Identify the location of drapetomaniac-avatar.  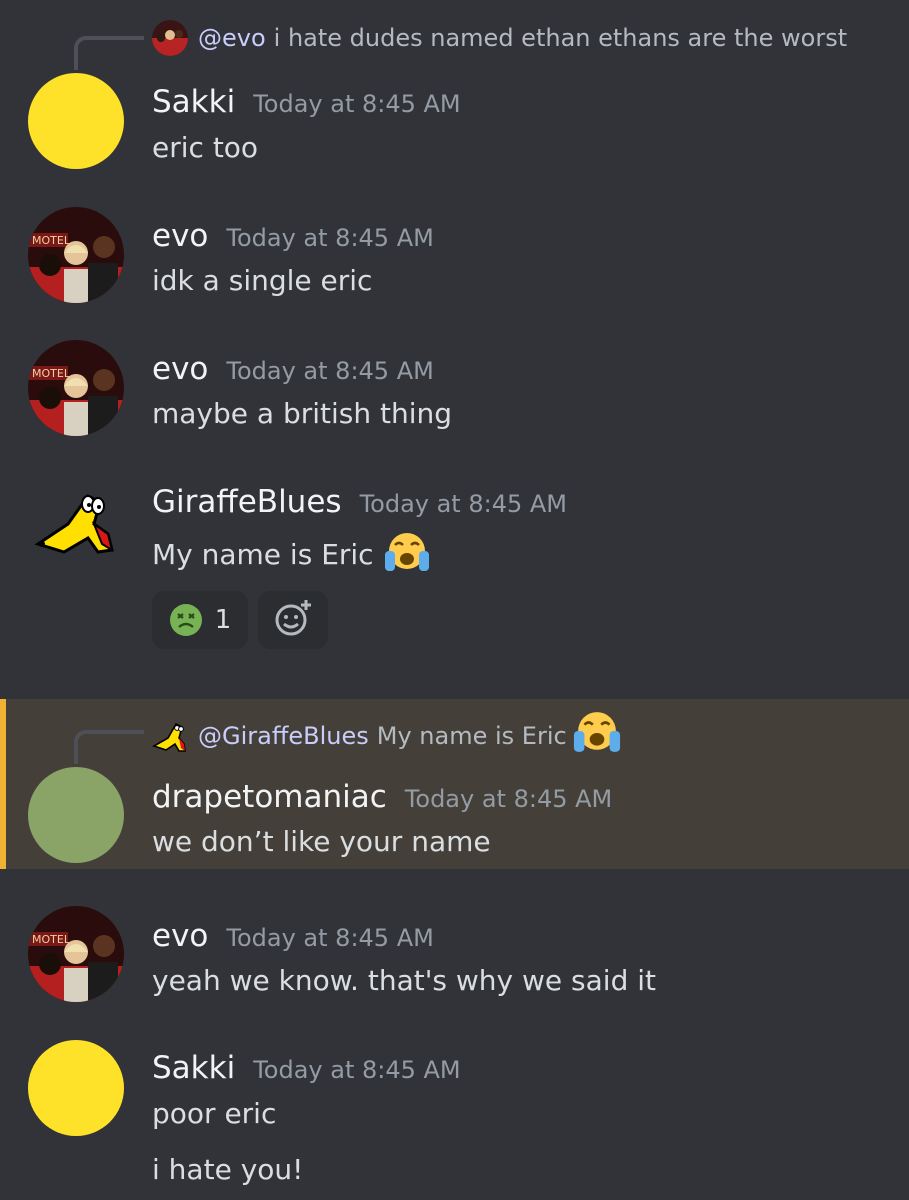
(76, 815).